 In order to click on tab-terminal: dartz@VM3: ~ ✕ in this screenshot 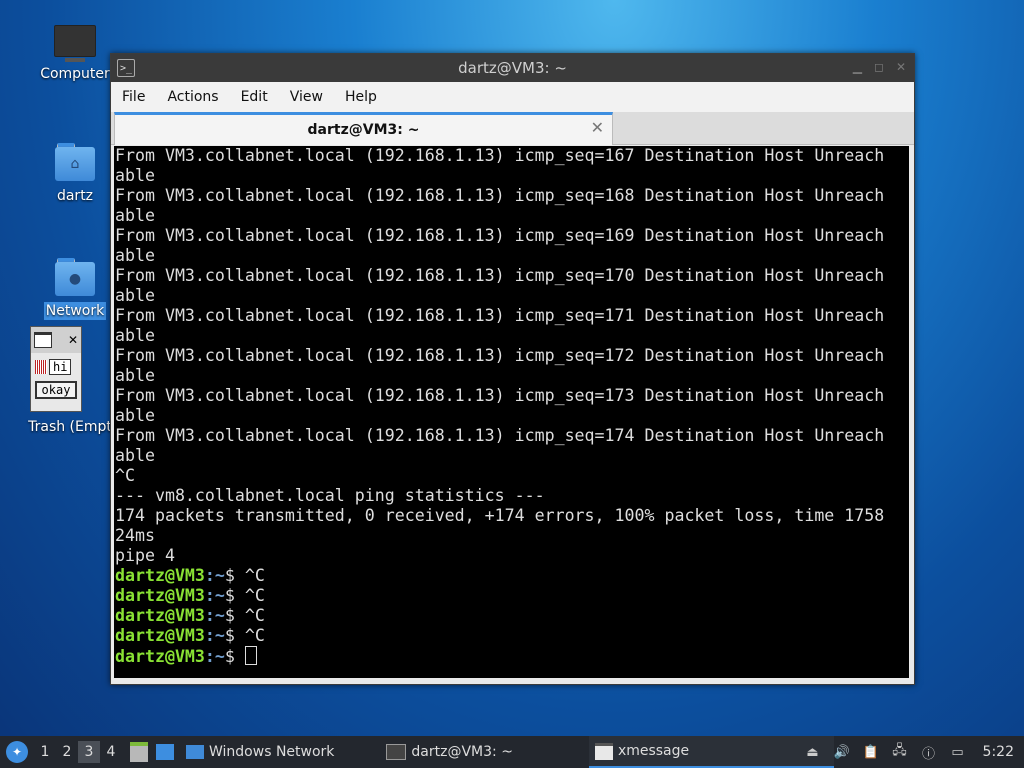, I will do `click(363, 128)`.